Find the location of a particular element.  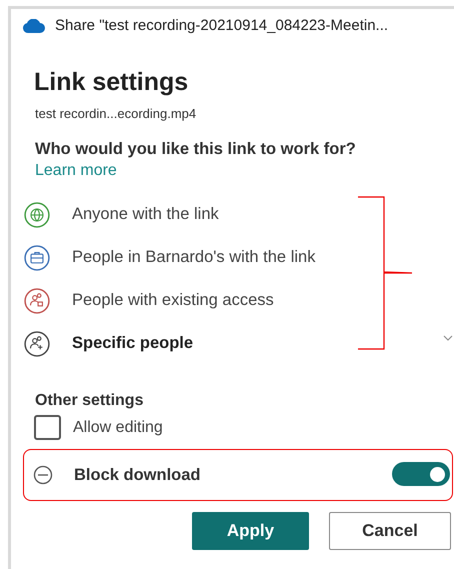

cancel-button: Cancel is located at coordinates (390, 531).